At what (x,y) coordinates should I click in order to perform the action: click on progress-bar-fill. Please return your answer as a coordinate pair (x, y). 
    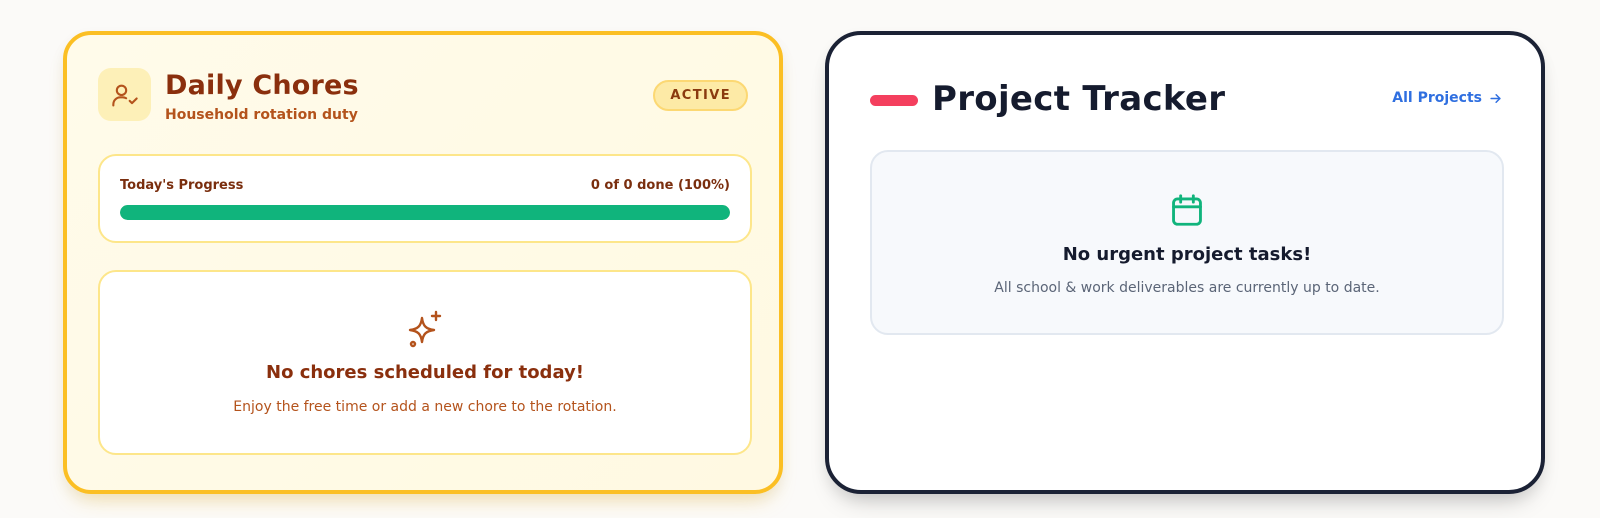
    Looking at the image, I should click on (425, 212).